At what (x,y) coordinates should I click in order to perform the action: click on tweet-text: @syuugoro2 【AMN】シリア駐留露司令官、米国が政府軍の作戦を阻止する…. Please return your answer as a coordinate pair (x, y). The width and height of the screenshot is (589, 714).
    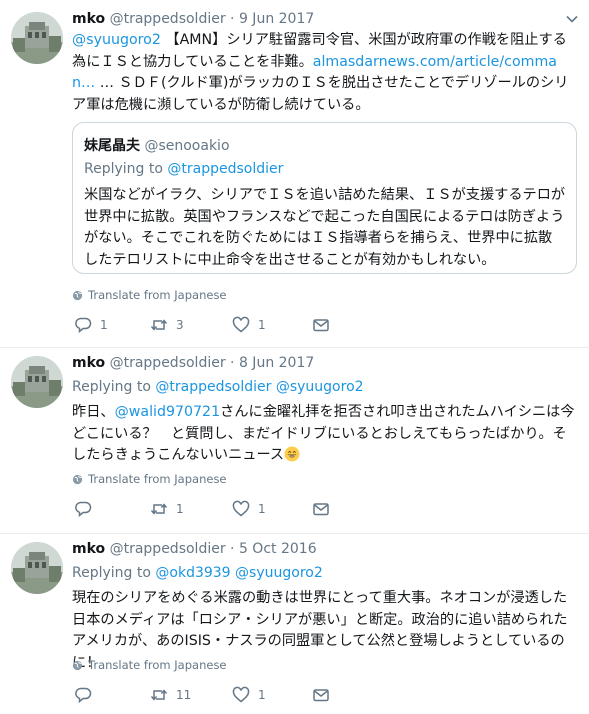
    Looking at the image, I should click on (326, 73).